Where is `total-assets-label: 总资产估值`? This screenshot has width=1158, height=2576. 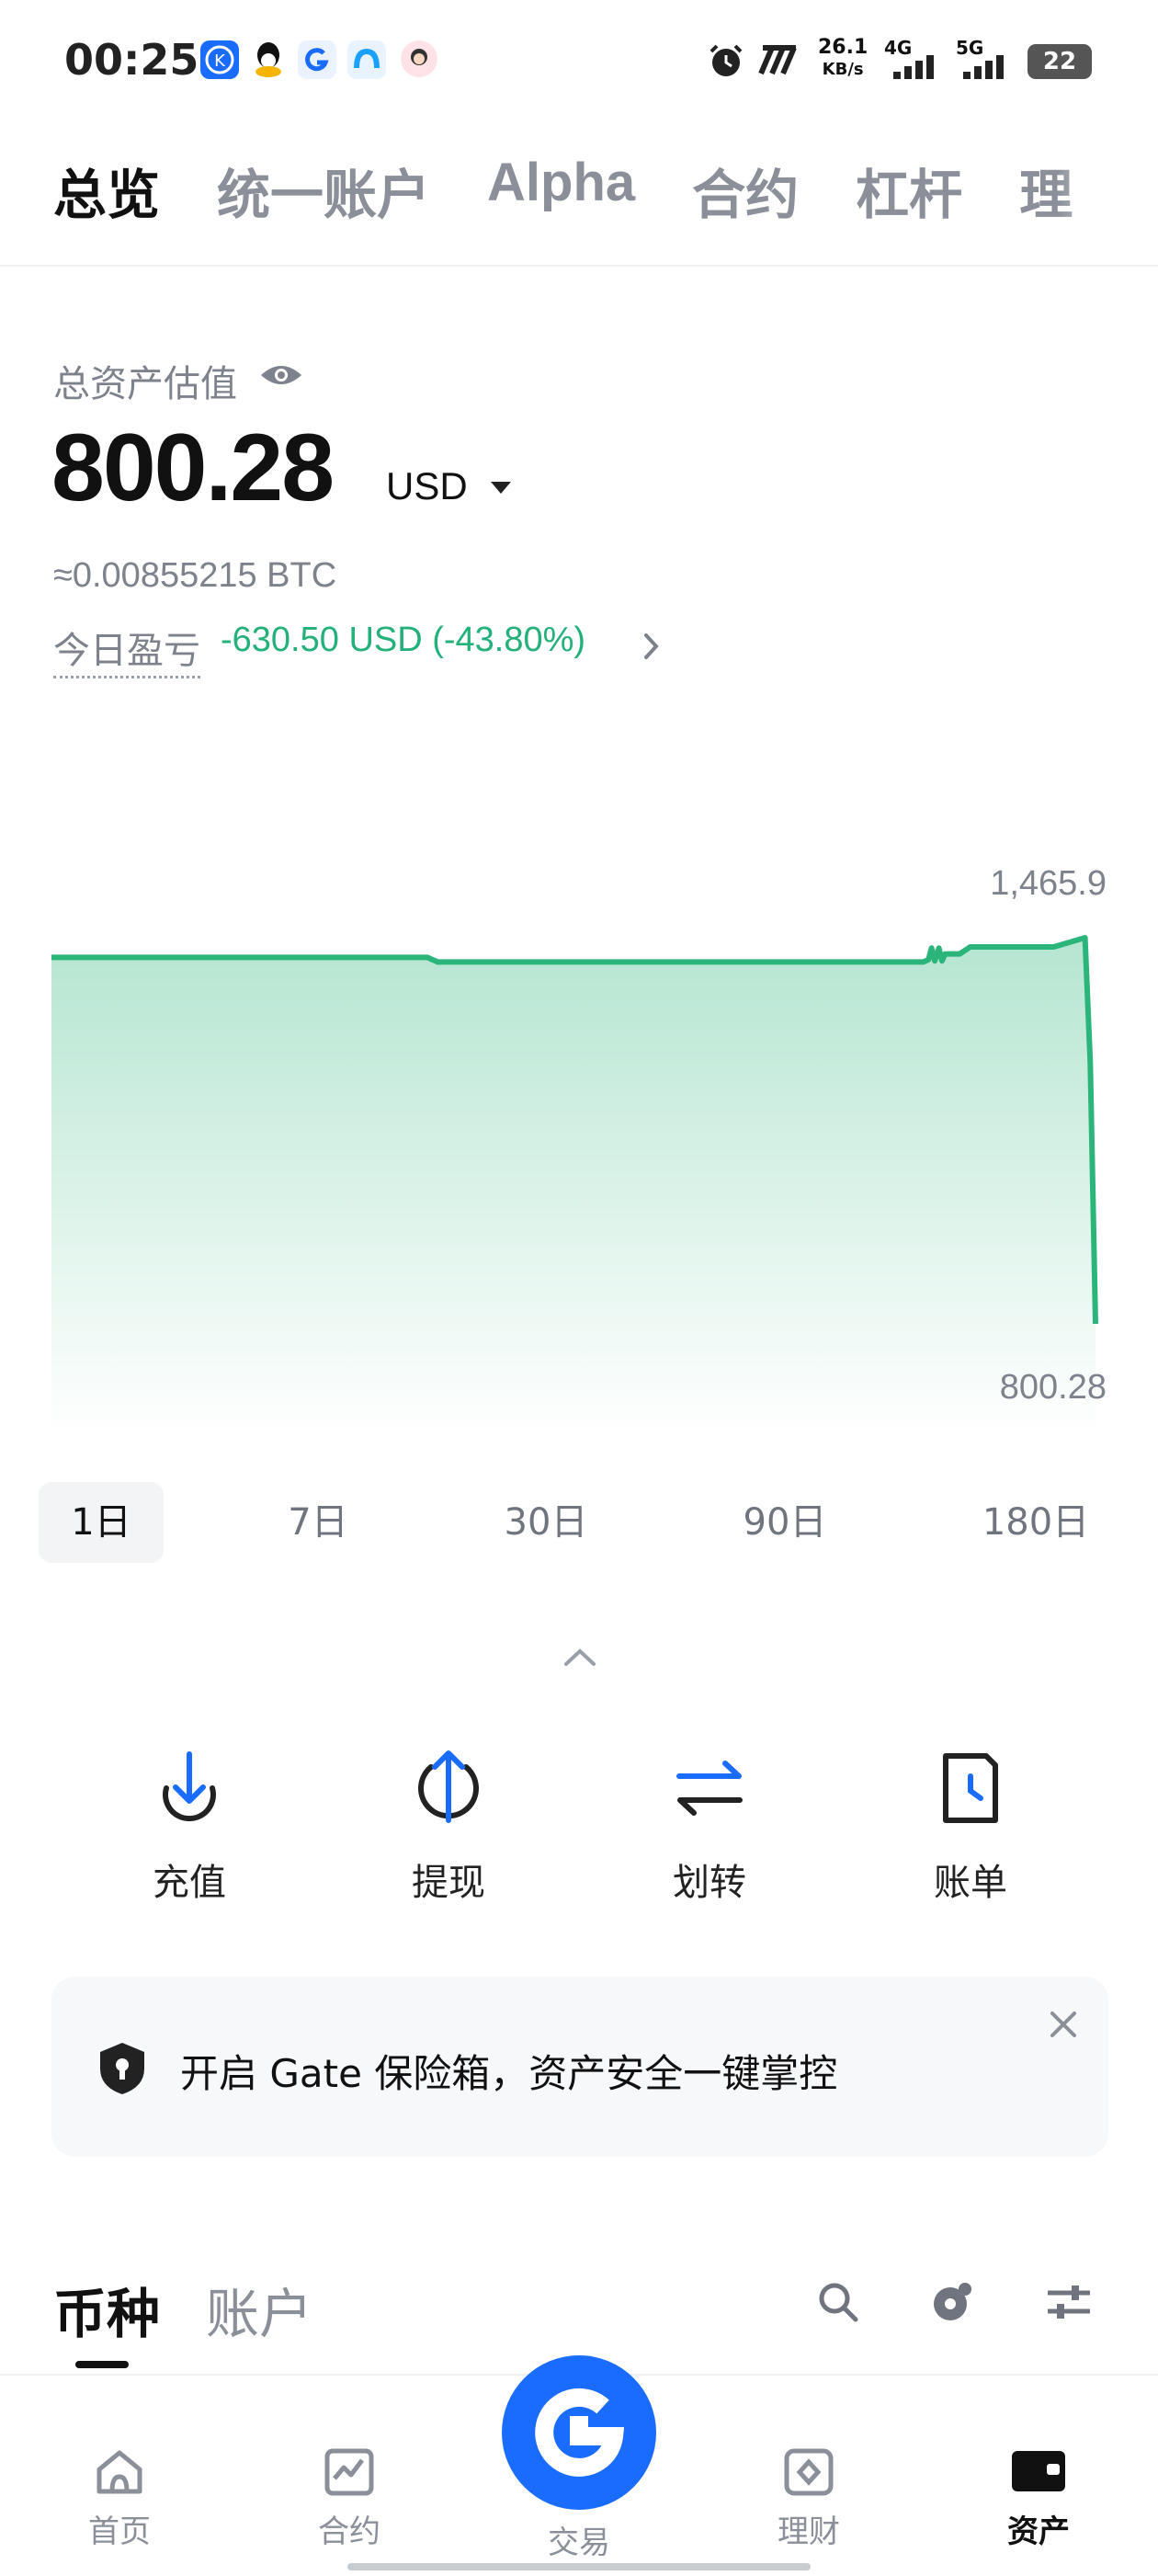
total-assets-label: 总资产估值 is located at coordinates (145, 380).